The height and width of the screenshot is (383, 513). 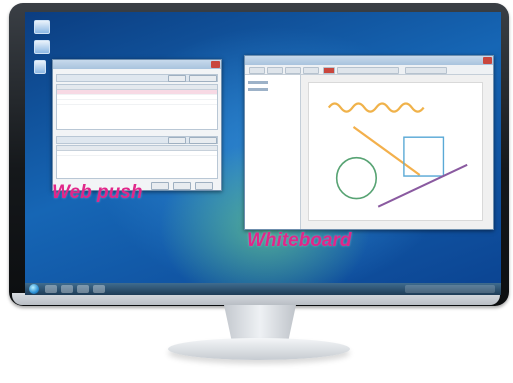 I want to click on web-push-caption: Web push, so click(x=97, y=192).